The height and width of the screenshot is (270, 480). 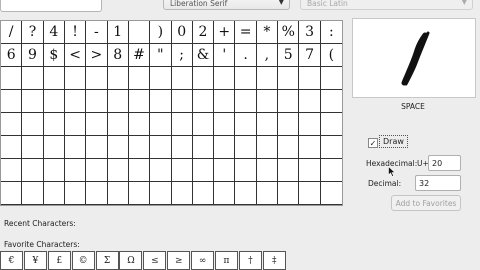 I want to click on favorite-char-button: ∞, so click(x=203, y=260).